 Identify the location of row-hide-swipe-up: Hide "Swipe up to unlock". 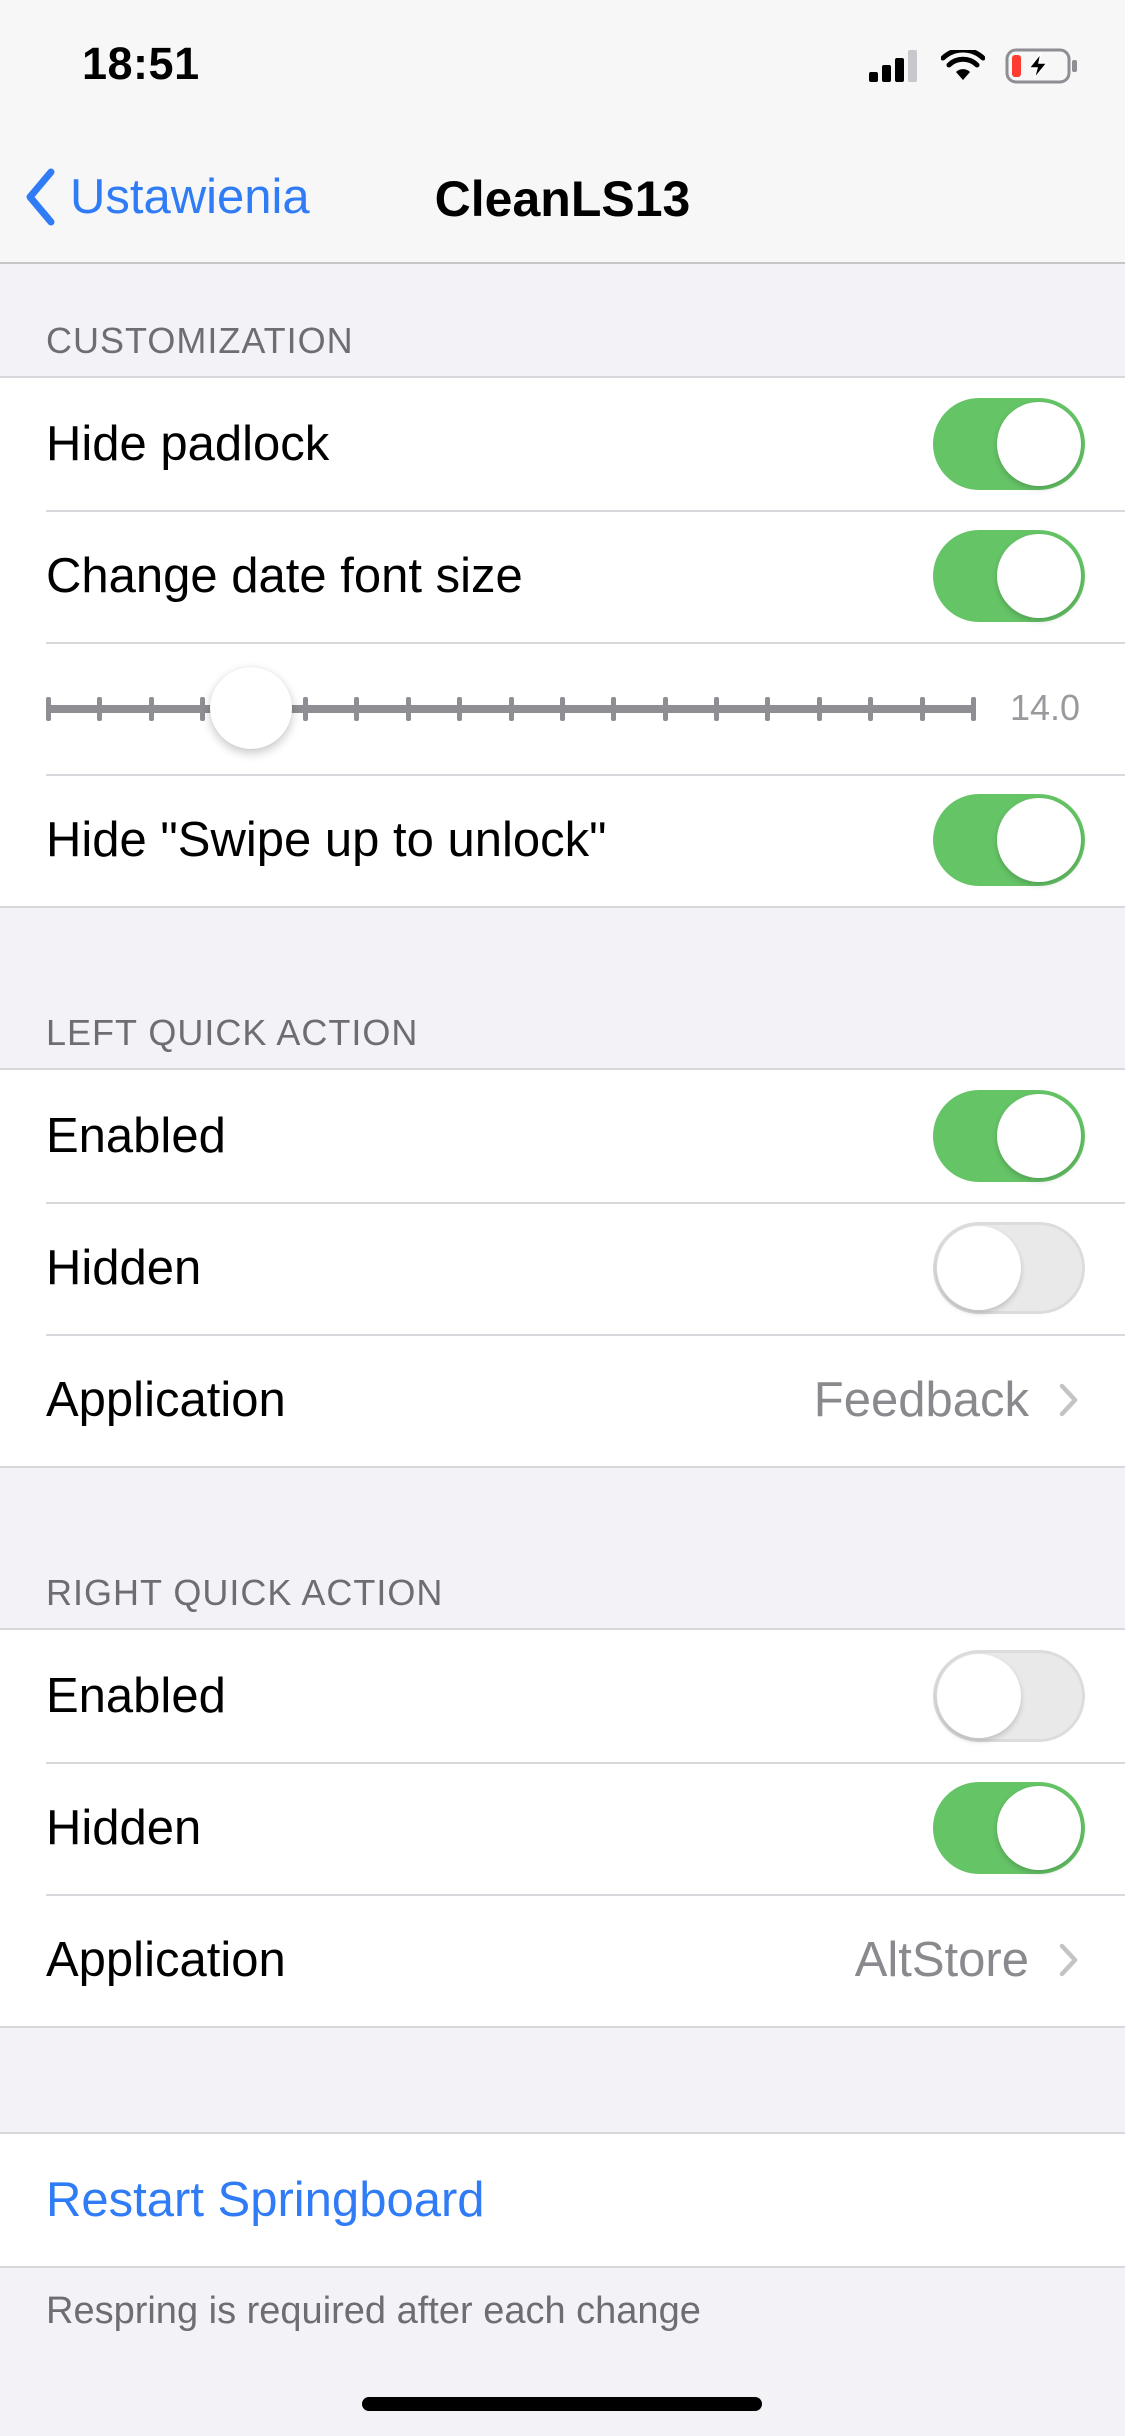
(562, 840).